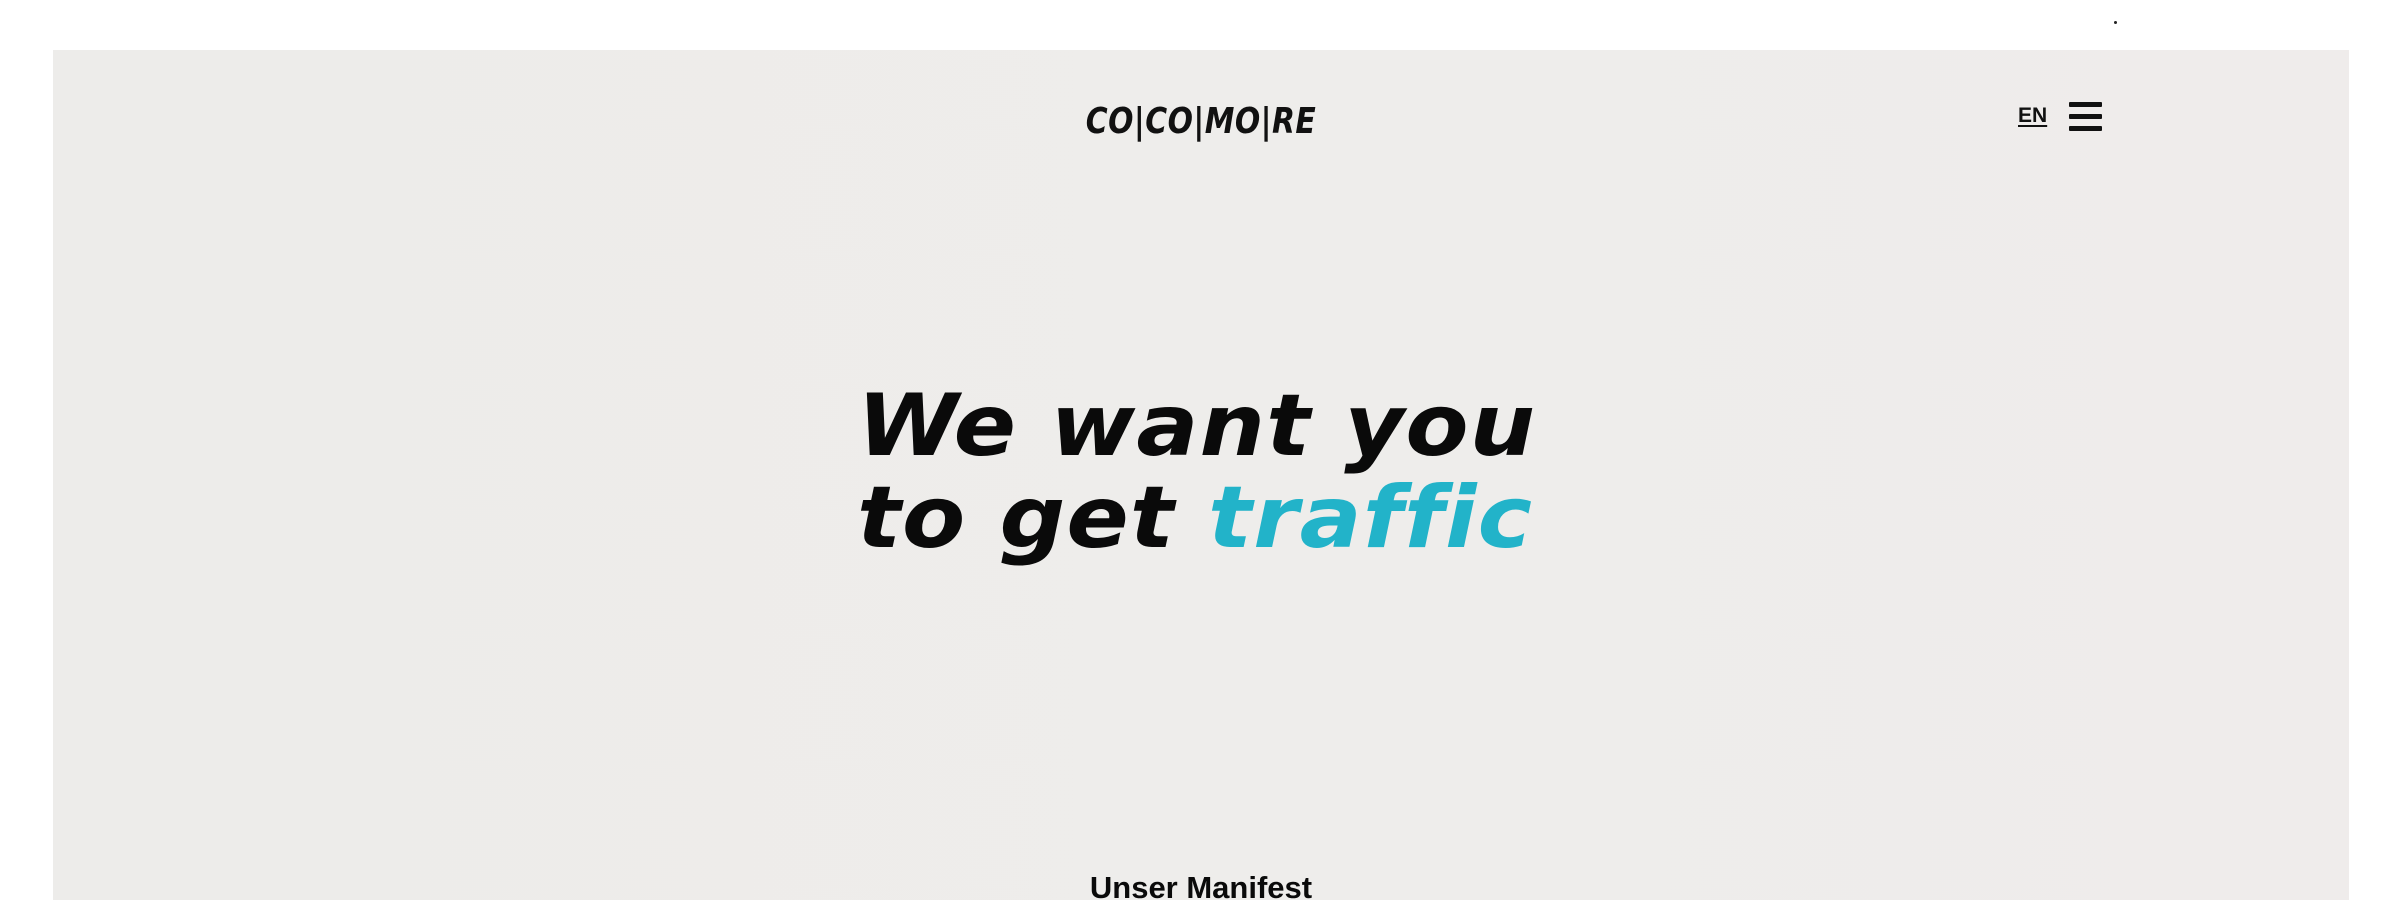 Image resolution: width=2400 pixels, height=900 pixels. I want to click on hero-line-1: We want you, so click(1197, 426).